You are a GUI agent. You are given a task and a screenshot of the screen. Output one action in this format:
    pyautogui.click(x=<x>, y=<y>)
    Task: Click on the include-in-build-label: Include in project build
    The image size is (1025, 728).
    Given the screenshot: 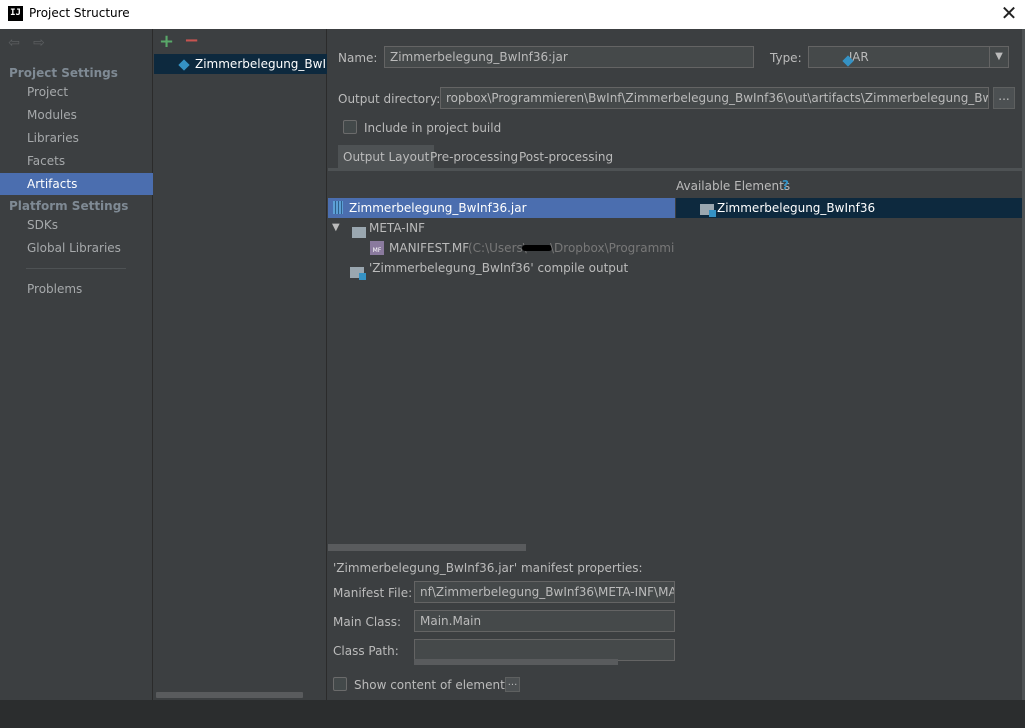 What is the action you would take?
    pyautogui.click(x=433, y=128)
    